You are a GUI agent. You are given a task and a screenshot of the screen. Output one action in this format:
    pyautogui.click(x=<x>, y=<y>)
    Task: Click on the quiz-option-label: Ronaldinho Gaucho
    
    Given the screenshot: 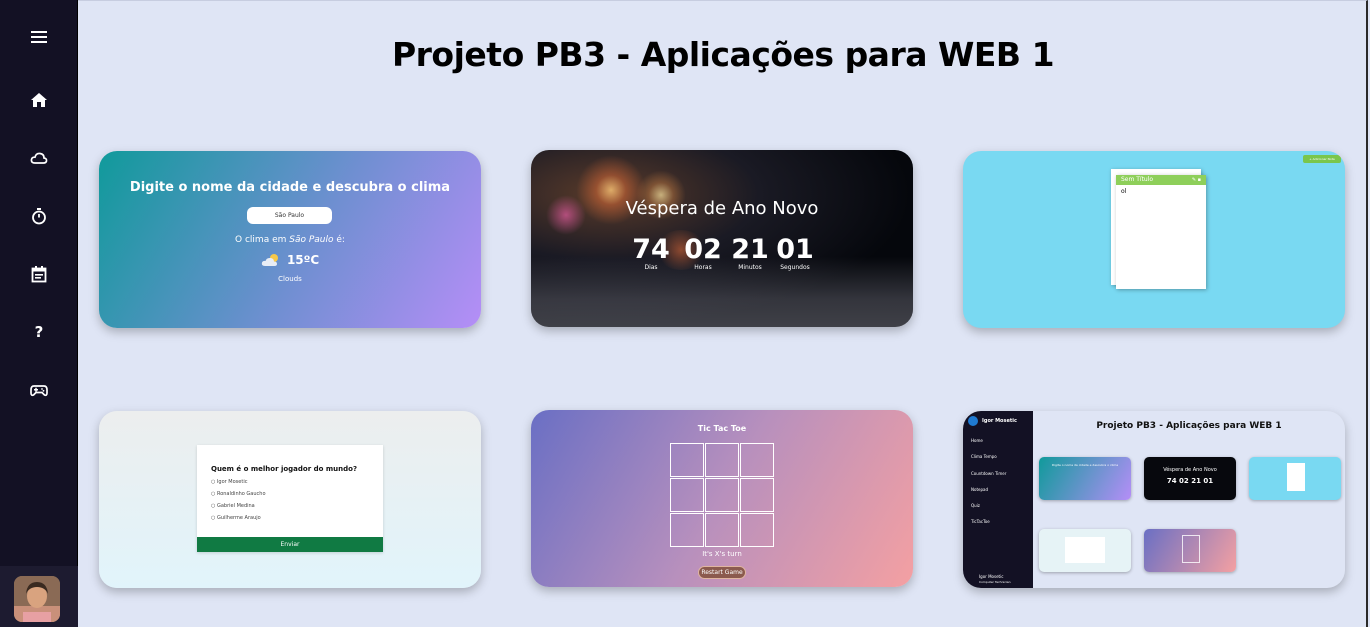 What is the action you would take?
    pyautogui.click(x=241, y=494)
    